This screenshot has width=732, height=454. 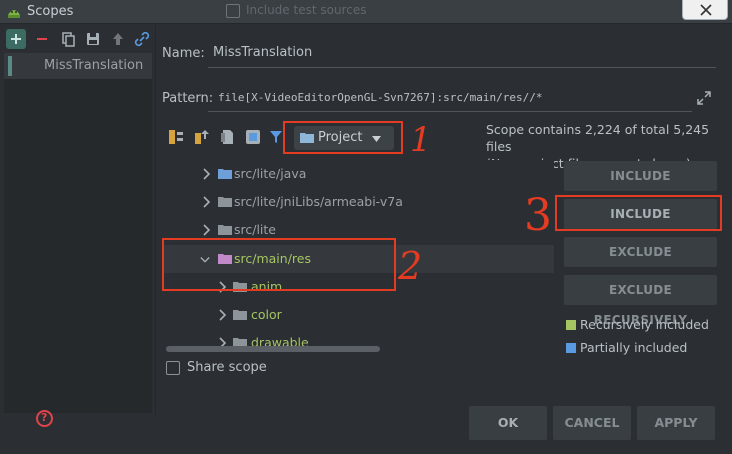 I want to click on scope-item: MissTranslation, so click(x=78, y=66).